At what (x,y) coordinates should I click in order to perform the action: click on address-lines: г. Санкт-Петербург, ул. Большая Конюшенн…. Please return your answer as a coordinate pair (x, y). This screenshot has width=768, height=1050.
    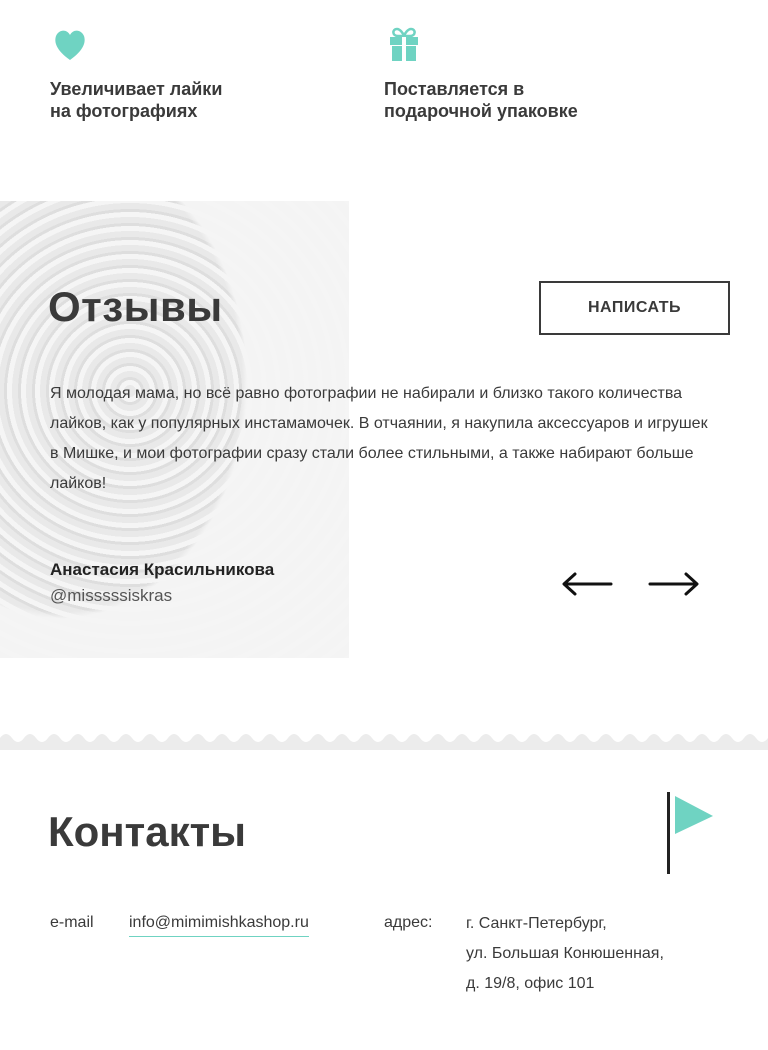
    Looking at the image, I should click on (565, 954).